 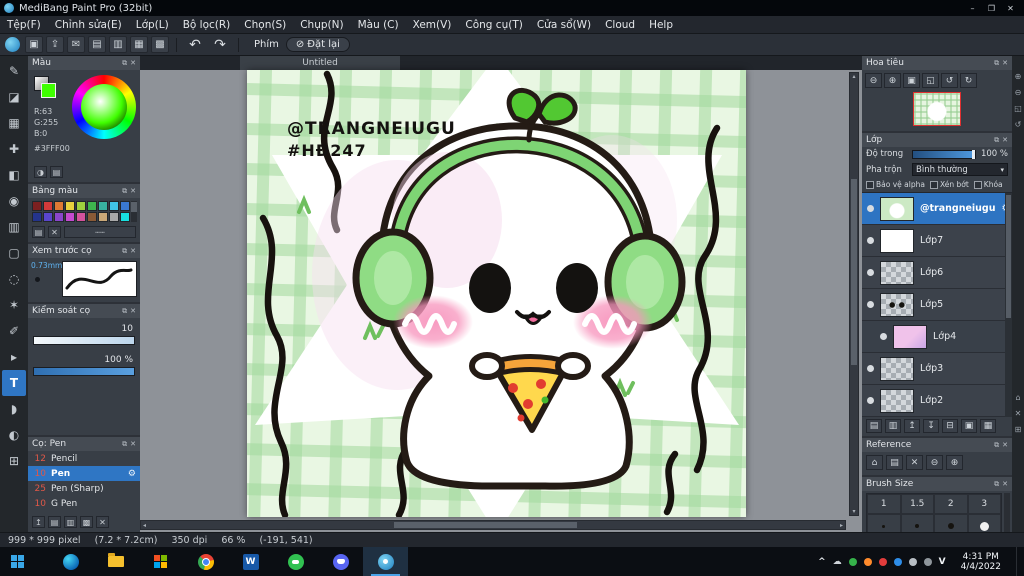 What do you see at coordinates (1018, 124) in the screenshot?
I see `strip-rotate-icon: ↺` at bounding box center [1018, 124].